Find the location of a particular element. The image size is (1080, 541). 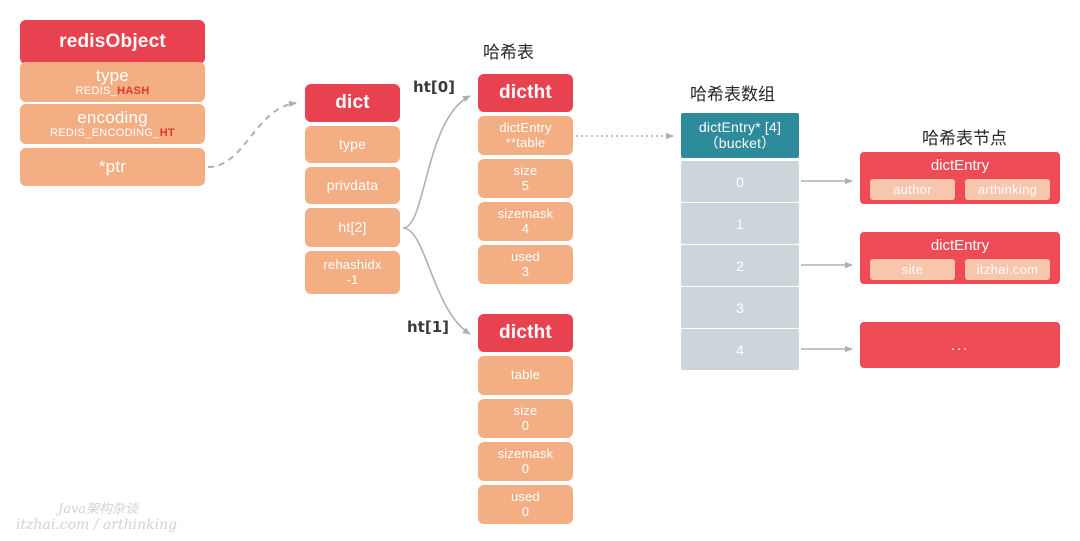

watermark-line-2: itzhai.com / arthinking is located at coordinates (97, 525).